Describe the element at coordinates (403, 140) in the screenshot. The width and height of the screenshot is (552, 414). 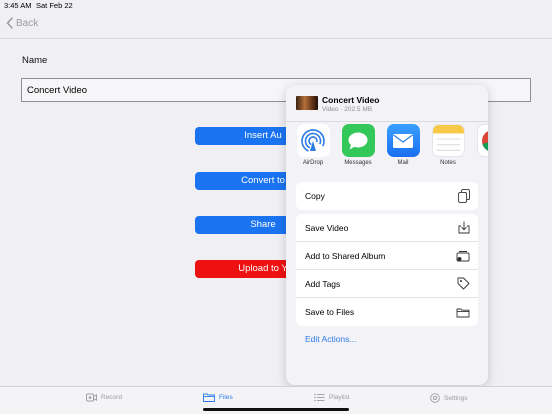
I see `mail-icon` at that location.